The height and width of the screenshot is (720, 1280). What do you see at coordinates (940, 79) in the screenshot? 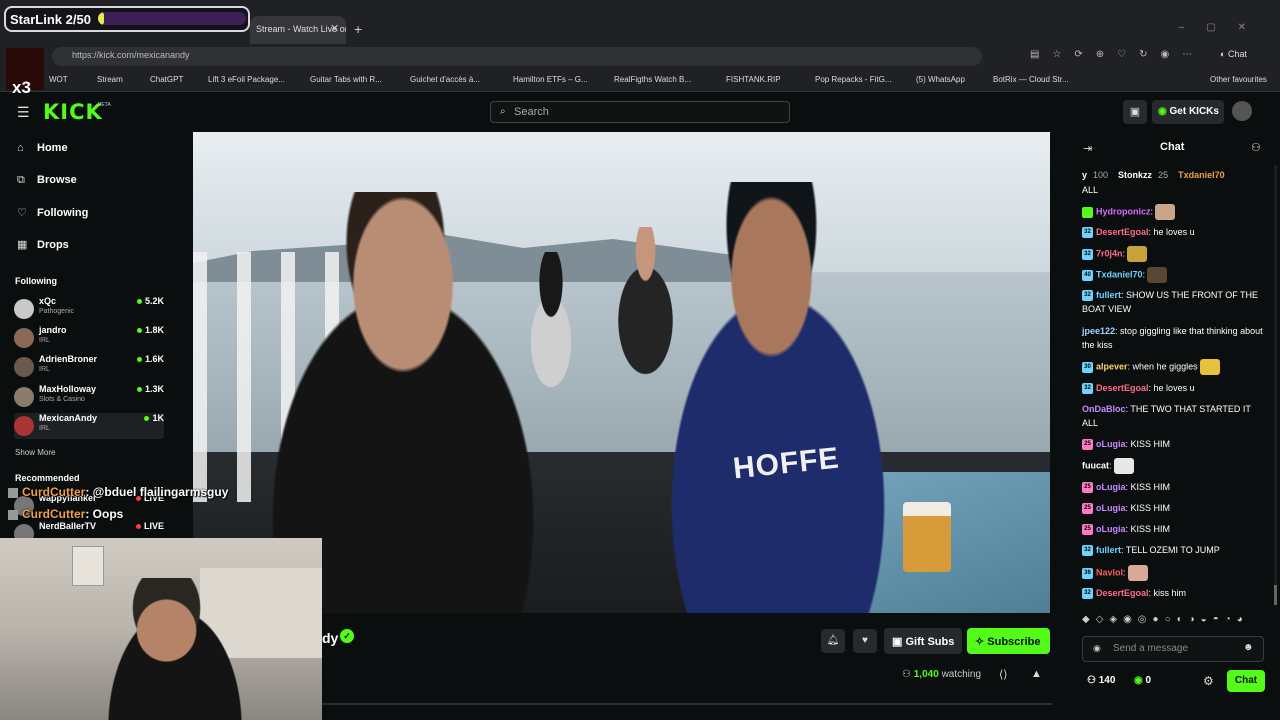
I see `bookmark-item: (5) WhatsApp` at bounding box center [940, 79].